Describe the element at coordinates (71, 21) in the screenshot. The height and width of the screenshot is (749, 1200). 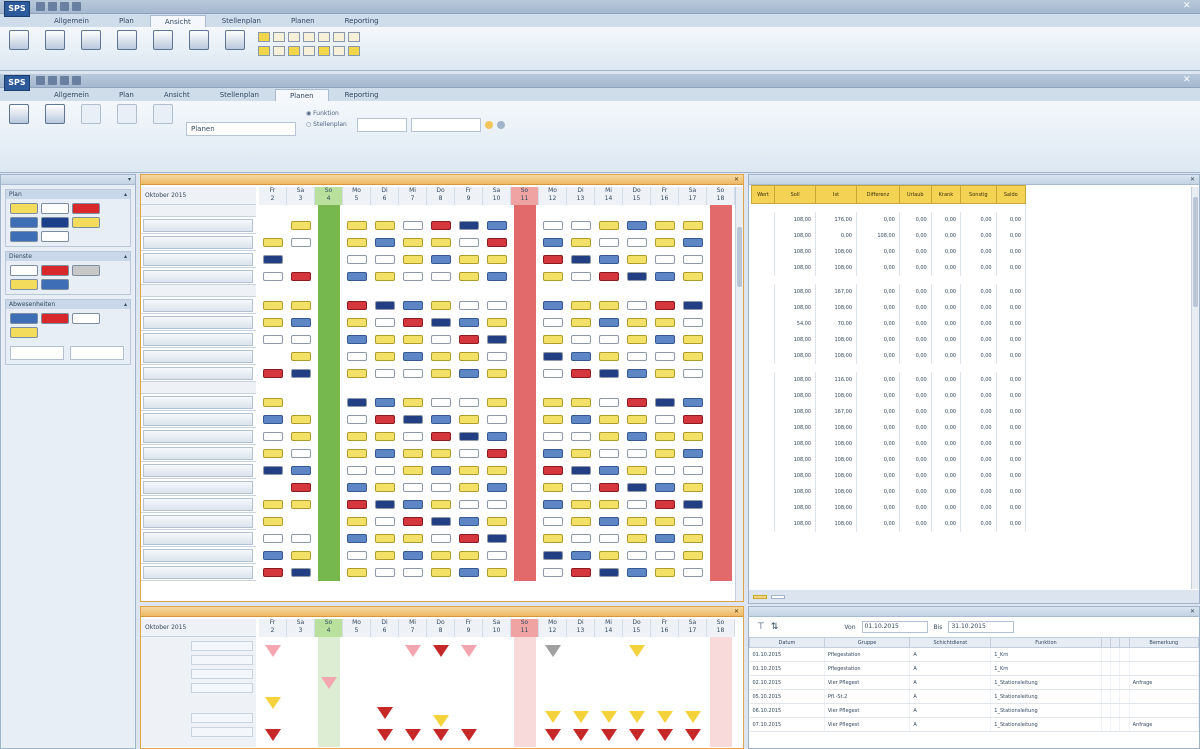
I see `tab-allgemein: Allgemein` at that location.